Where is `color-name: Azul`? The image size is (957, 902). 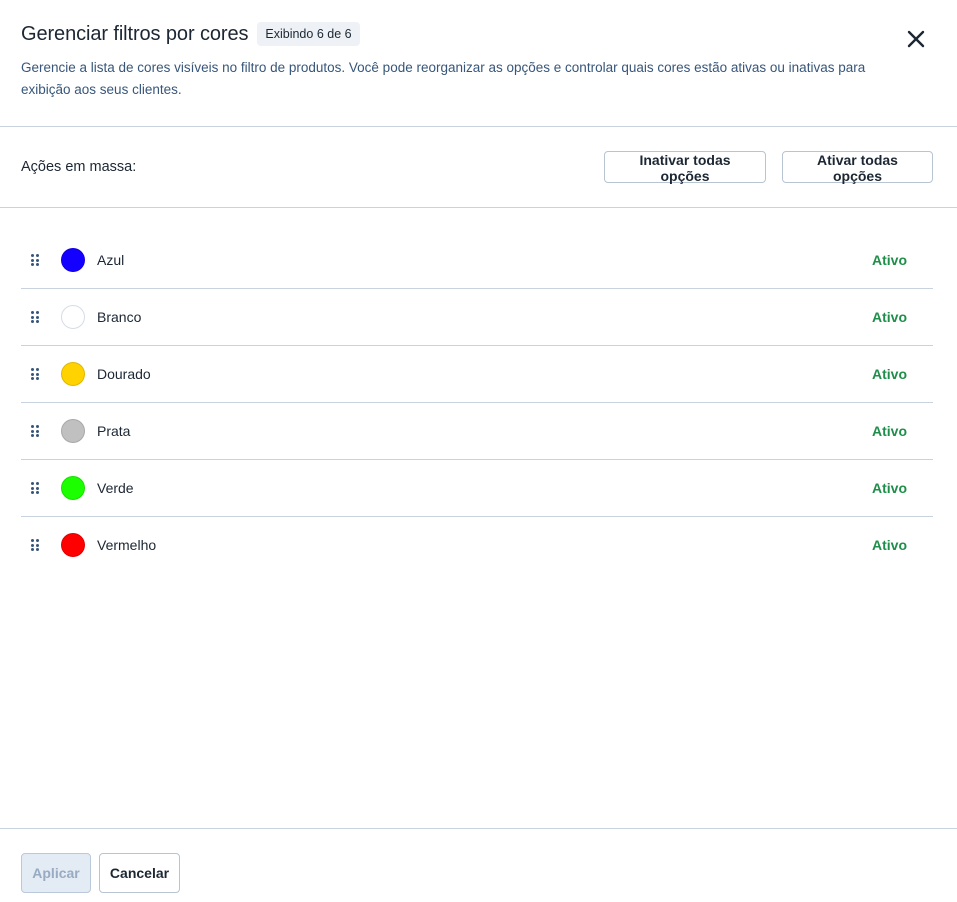
color-name: Azul is located at coordinates (111, 260).